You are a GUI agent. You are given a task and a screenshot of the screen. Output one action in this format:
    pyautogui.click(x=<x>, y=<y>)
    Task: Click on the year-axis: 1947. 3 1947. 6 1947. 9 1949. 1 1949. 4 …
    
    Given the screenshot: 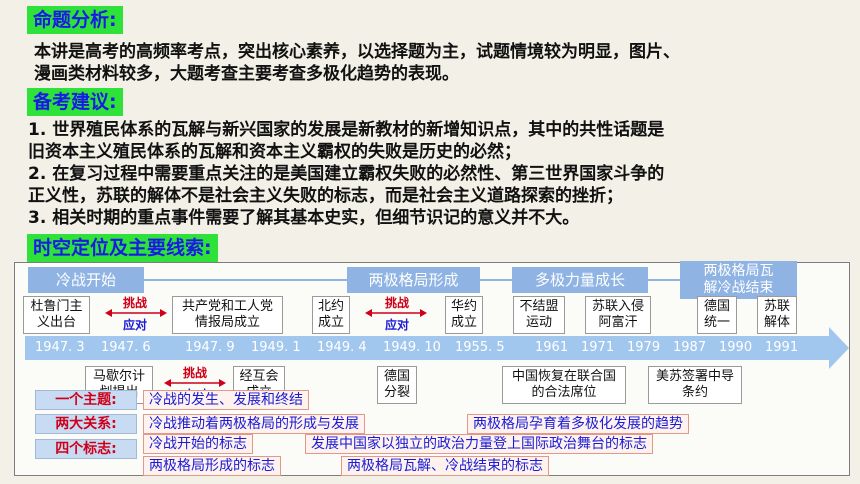 What is the action you would take?
    pyautogui.click(x=428, y=348)
    